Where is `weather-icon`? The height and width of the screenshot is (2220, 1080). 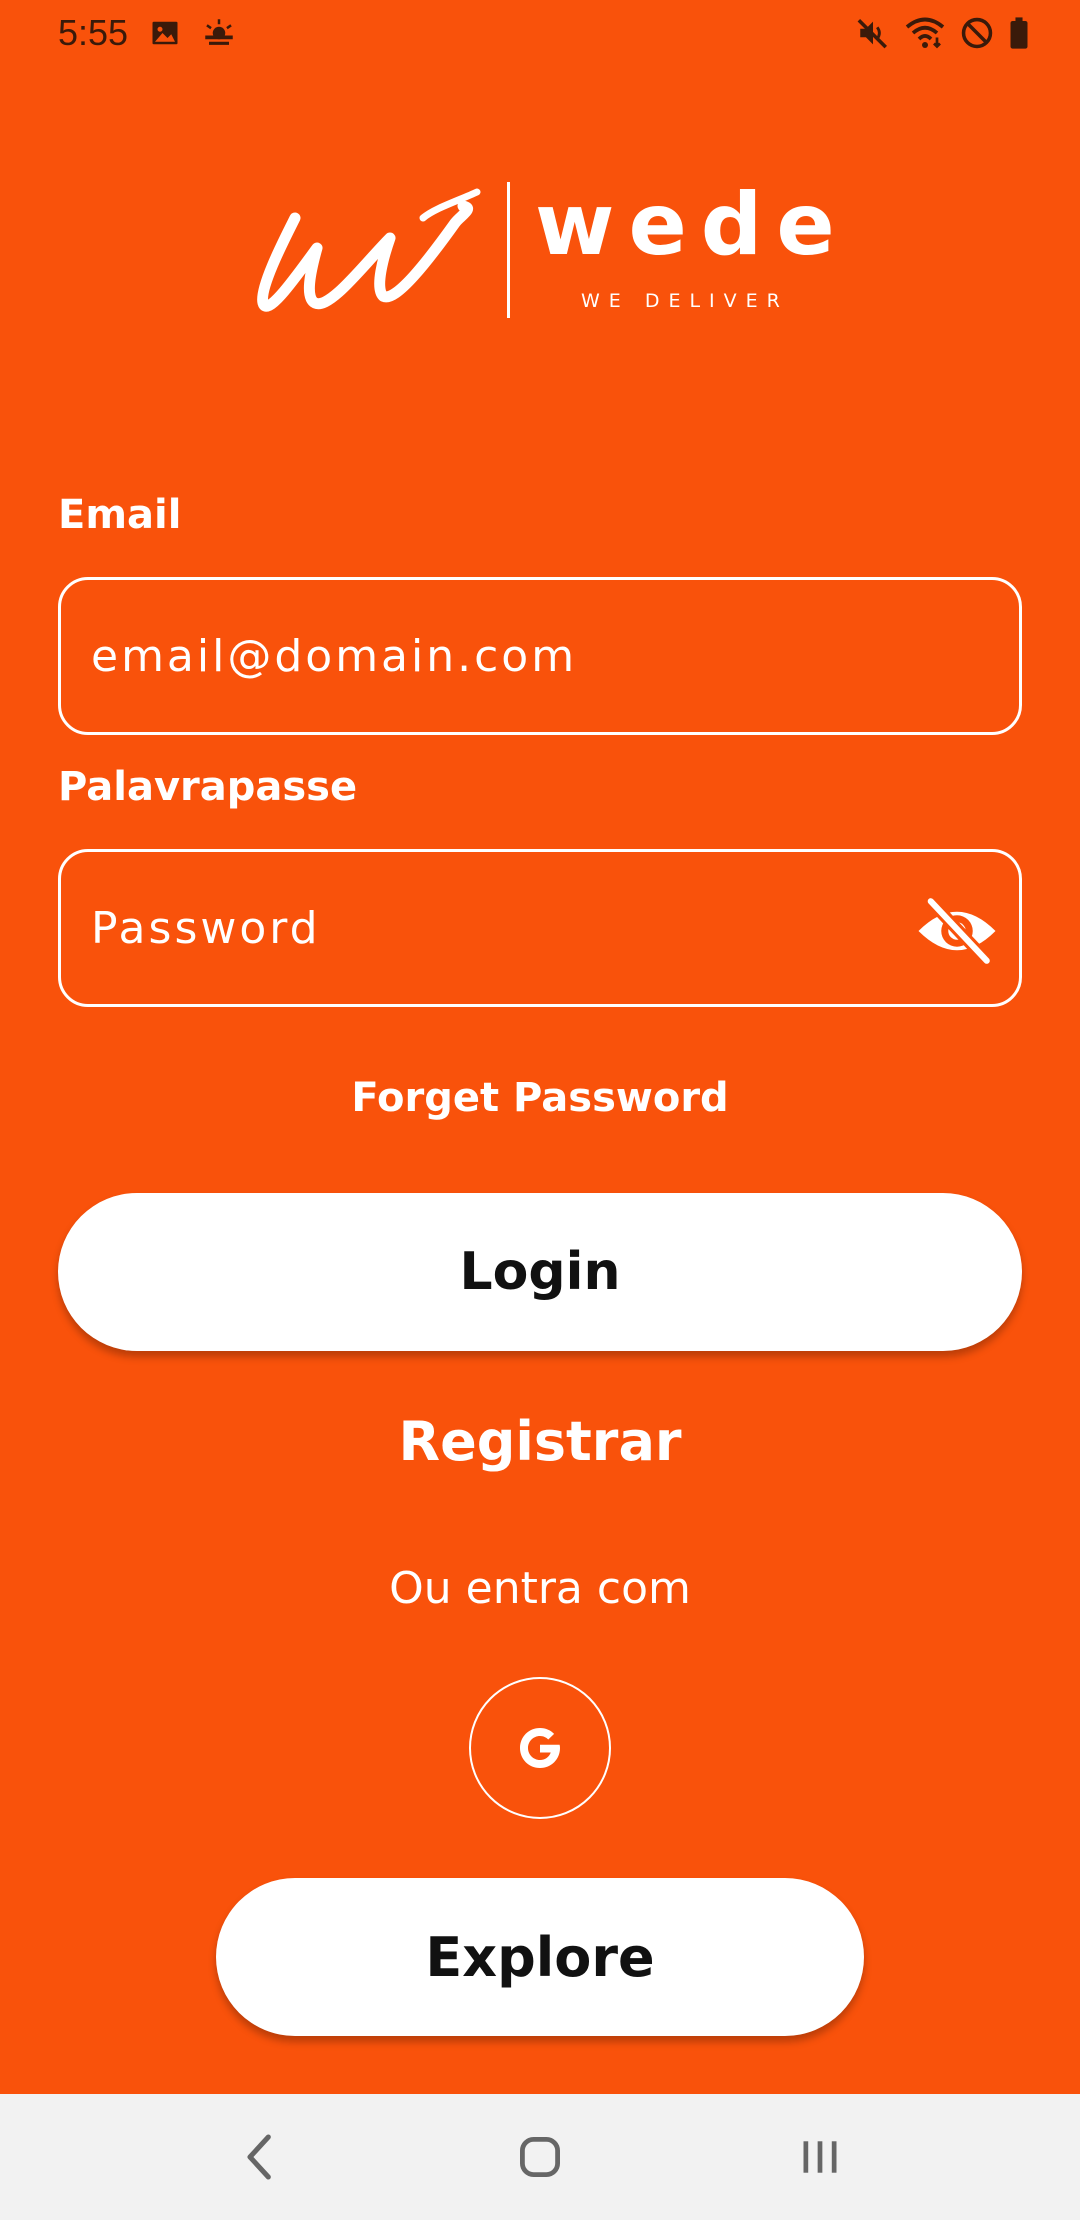
weather-icon is located at coordinates (219, 33).